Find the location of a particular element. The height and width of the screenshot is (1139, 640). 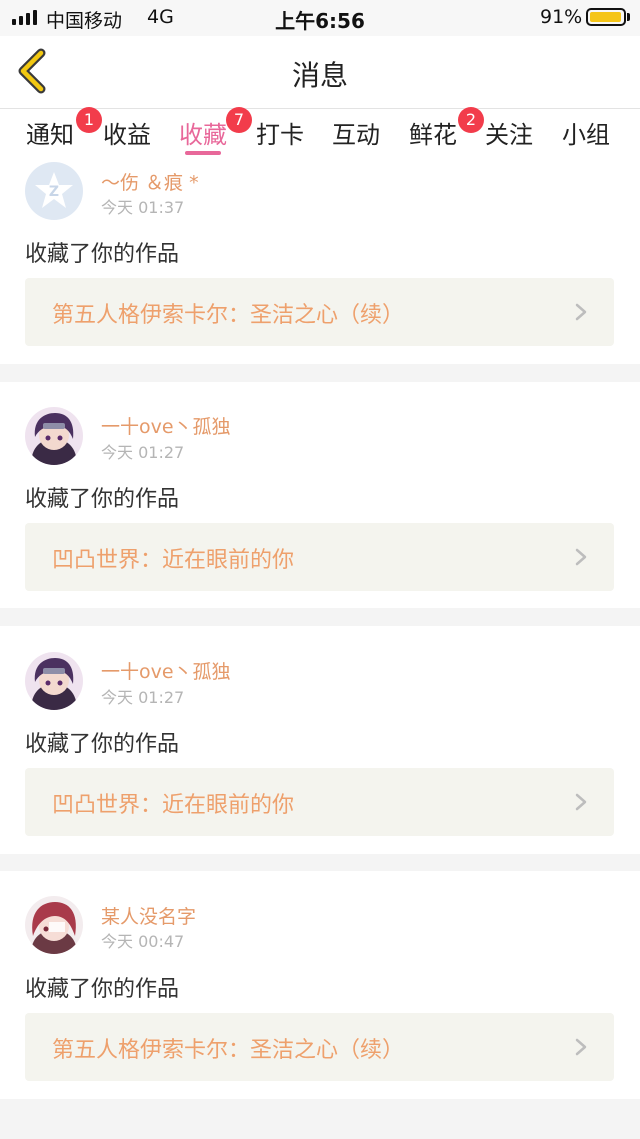

svg-text: Z is located at coordinates (54, 192).